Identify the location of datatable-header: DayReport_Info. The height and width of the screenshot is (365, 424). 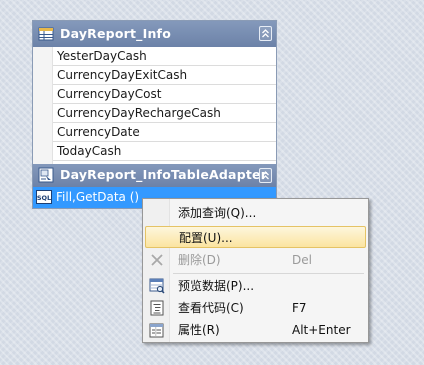
(154, 34).